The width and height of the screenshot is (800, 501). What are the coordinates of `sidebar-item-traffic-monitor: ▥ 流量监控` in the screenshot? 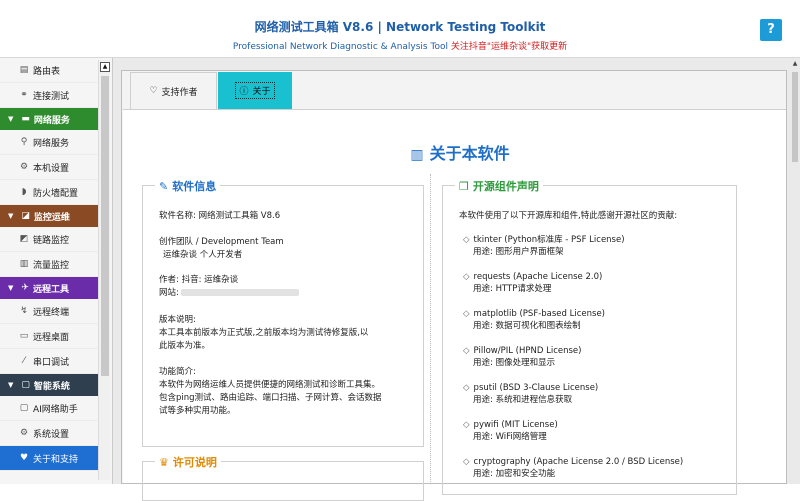 It's located at (49, 264).